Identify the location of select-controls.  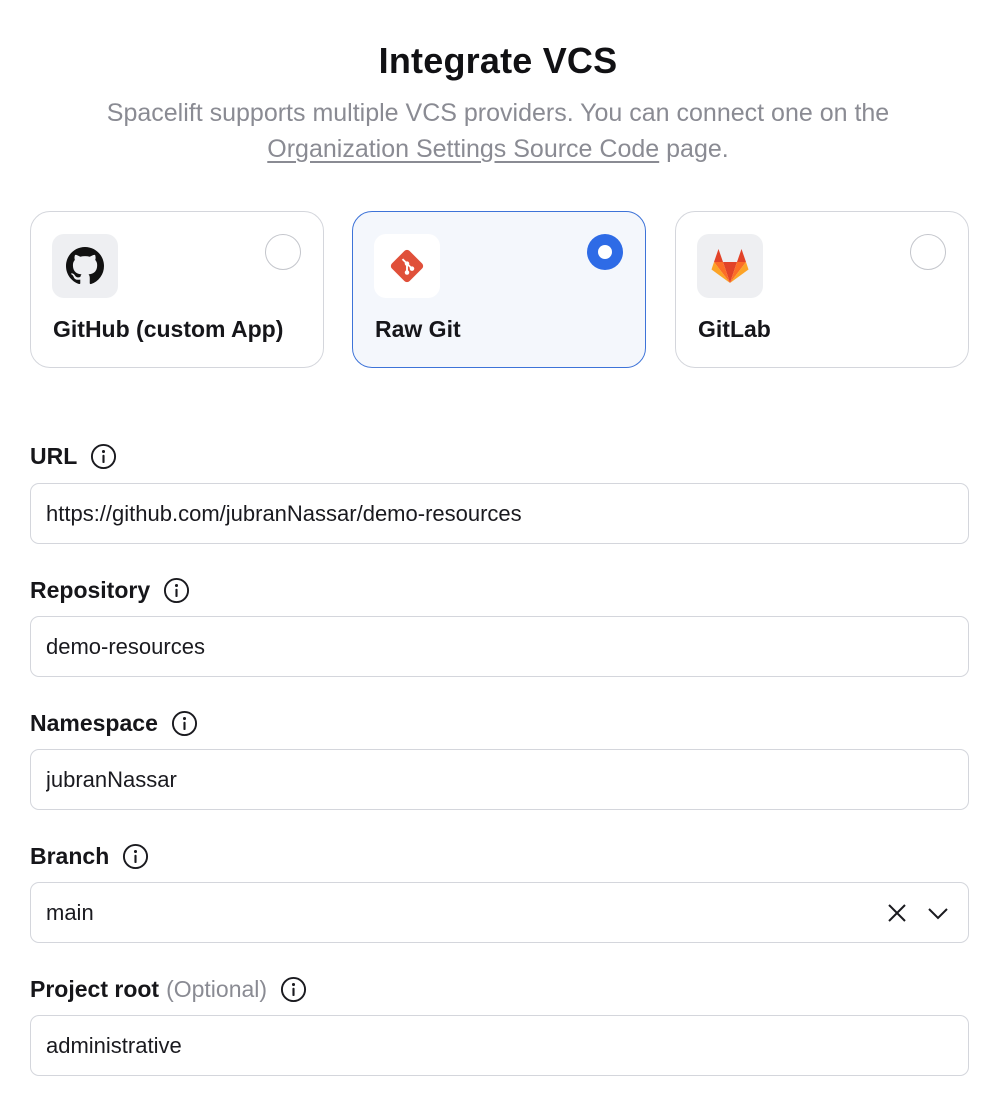
(918, 912).